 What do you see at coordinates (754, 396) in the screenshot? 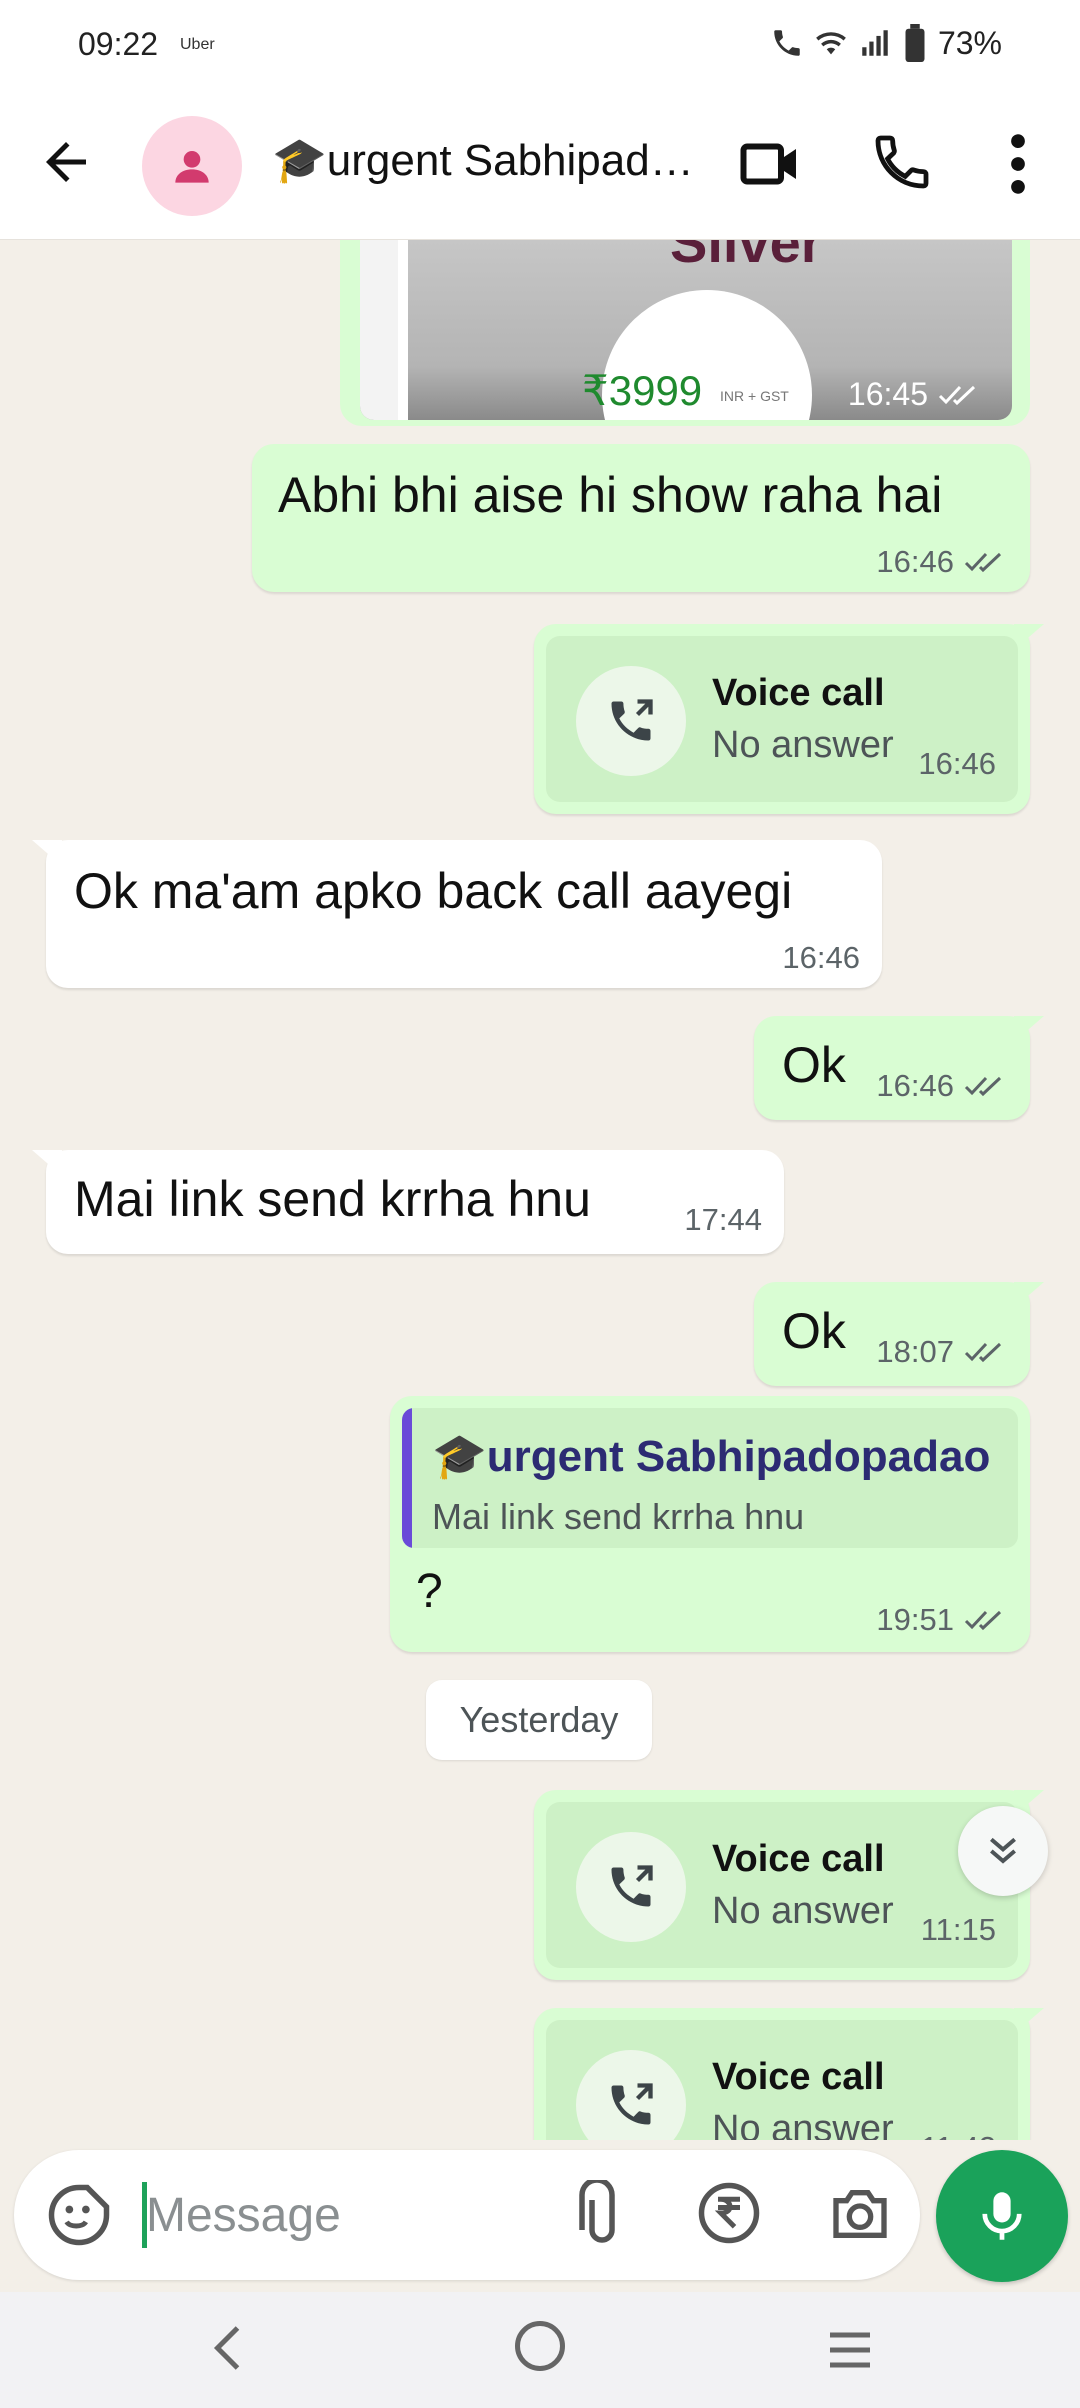
I see `image-price-suffix: INR + GST` at bounding box center [754, 396].